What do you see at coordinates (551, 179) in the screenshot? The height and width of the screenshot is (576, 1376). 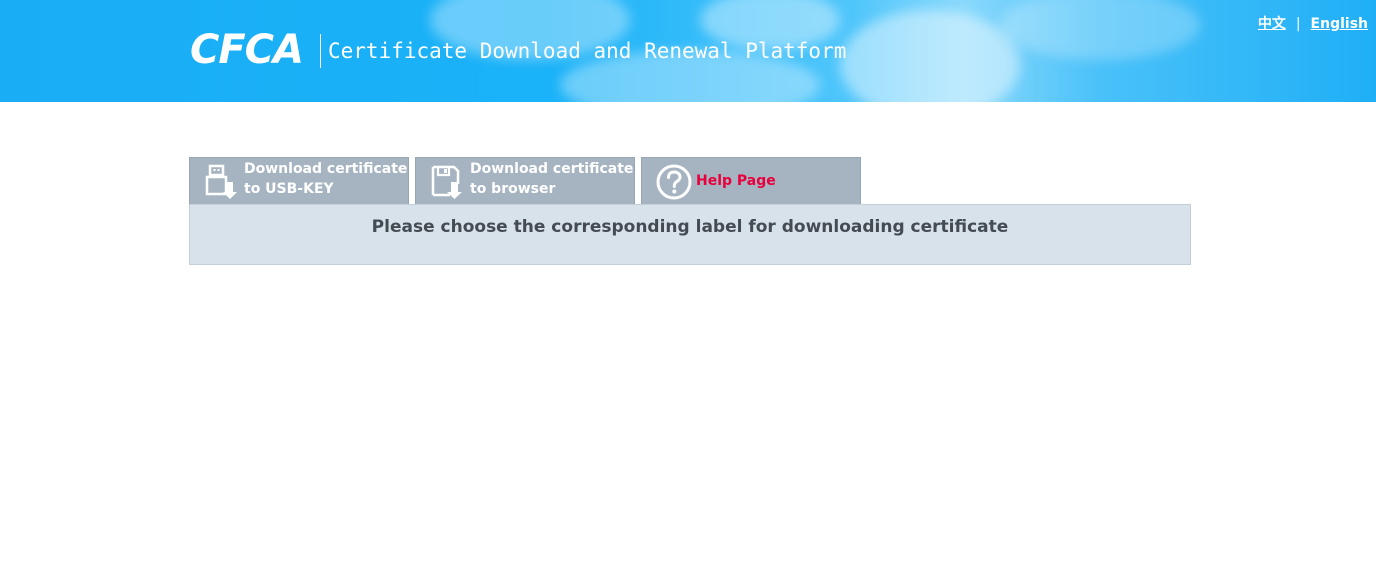 I see `tab-label: Download certificate to browser` at bounding box center [551, 179].